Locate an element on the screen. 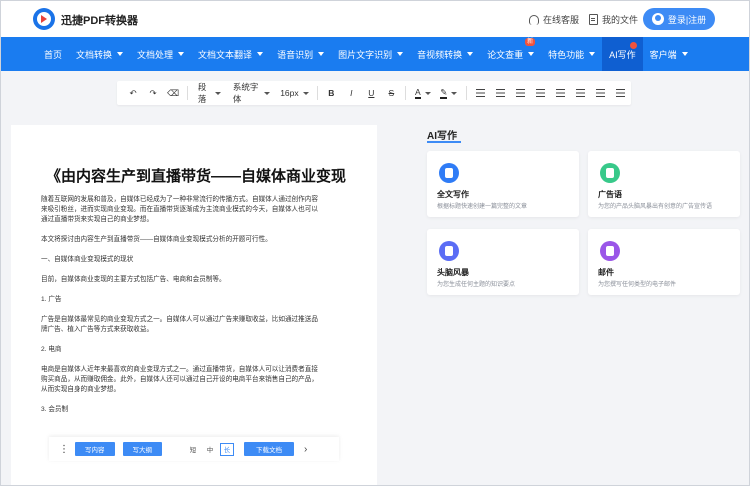 This screenshot has height=486, width=750. logo-icon is located at coordinates (44, 19).